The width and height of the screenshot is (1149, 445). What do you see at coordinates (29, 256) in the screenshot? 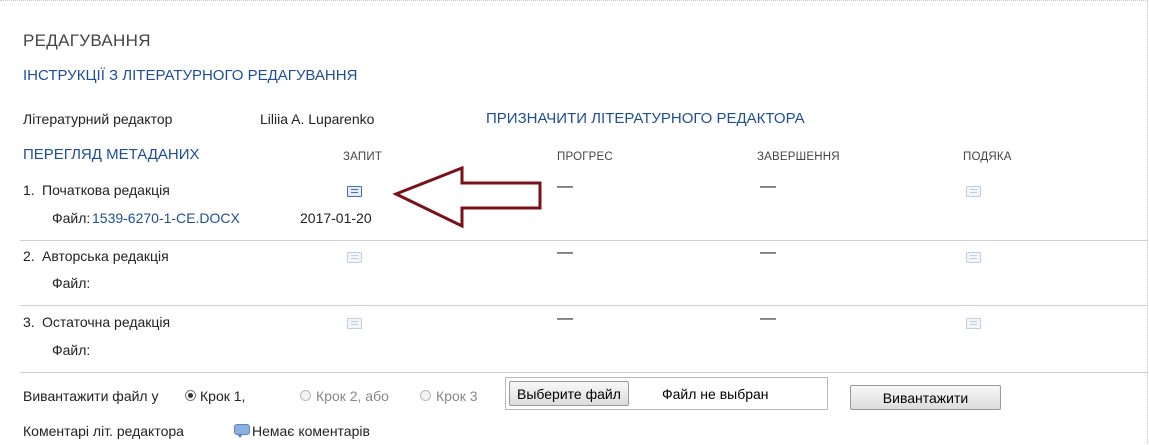
I see `row-number: 2.` at bounding box center [29, 256].